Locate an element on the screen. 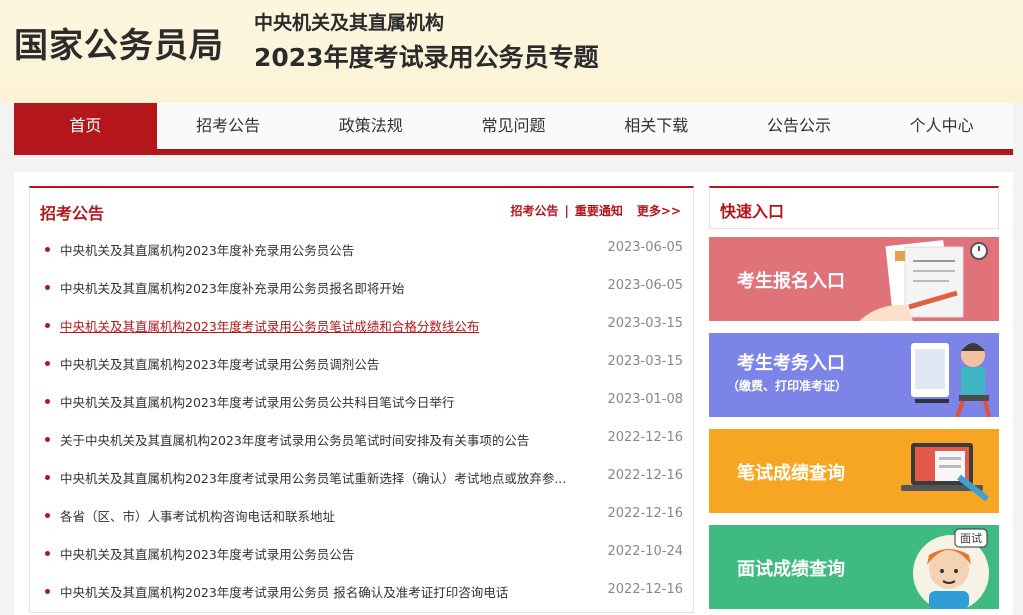 The width and height of the screenshot is (1023, 615). nav-item-policies: 政策法规 is located at coordinates (370, 126).